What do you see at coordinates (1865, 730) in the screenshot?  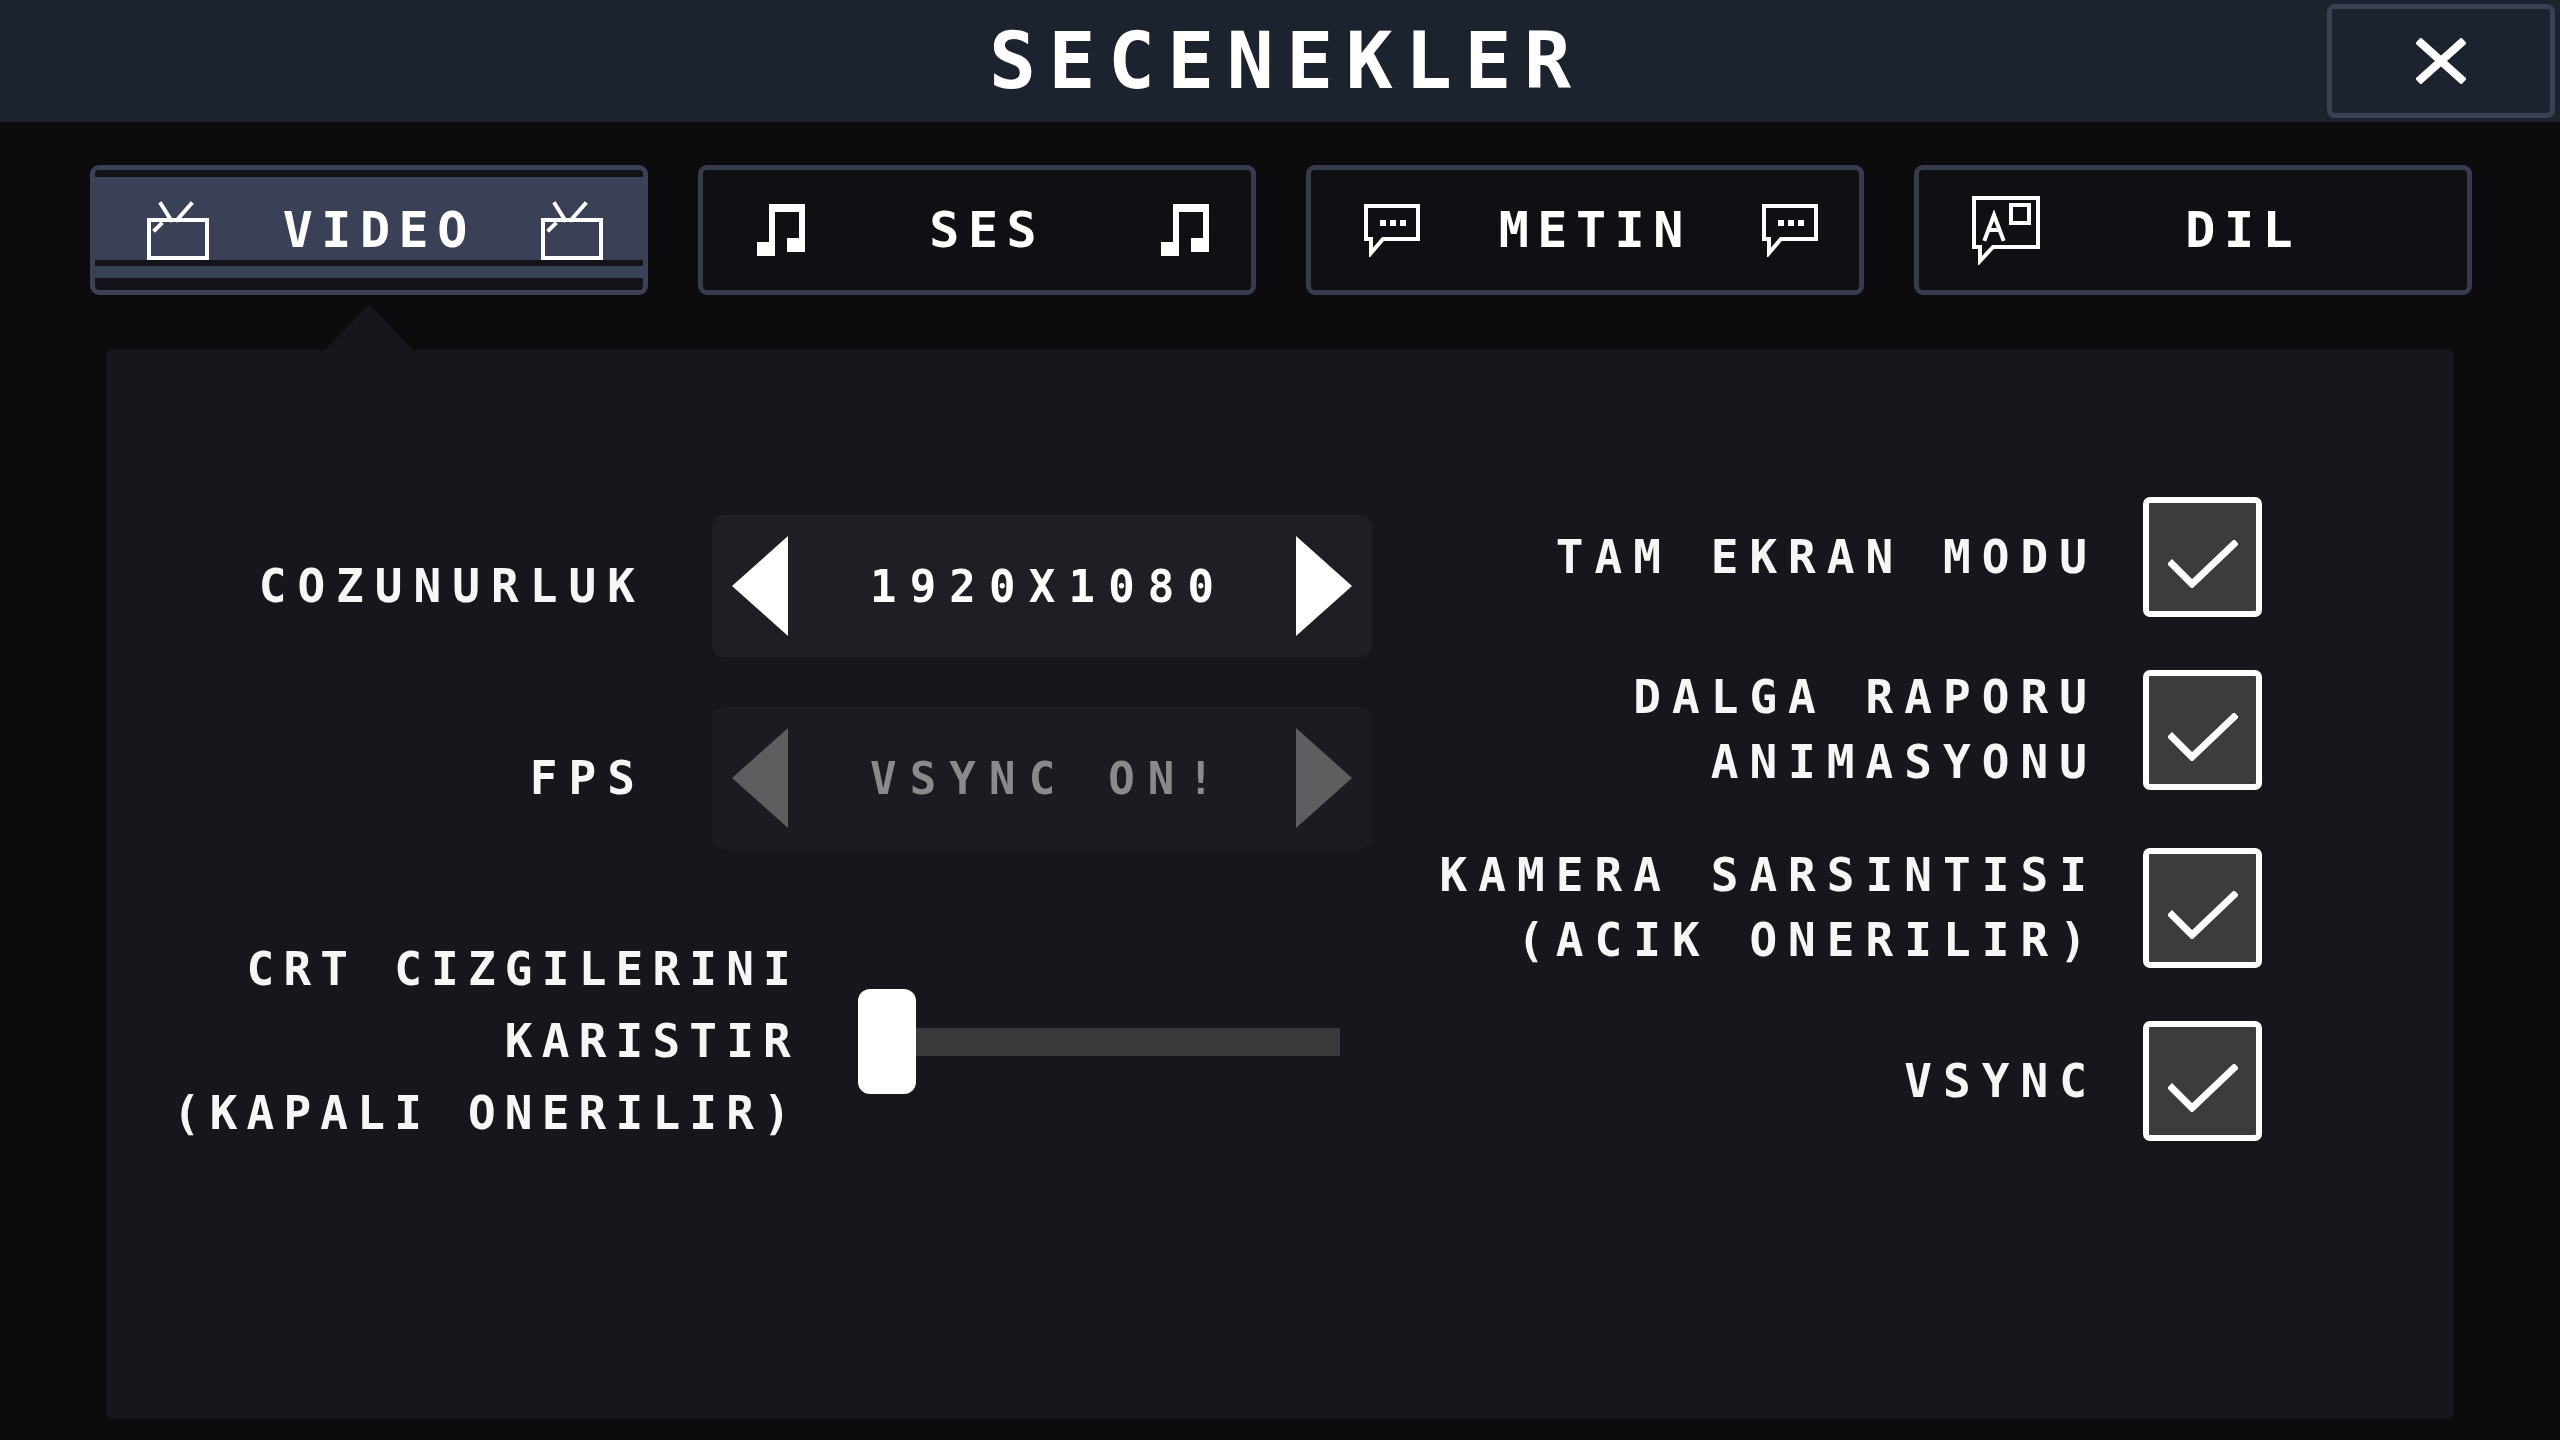 I see `setting-label: DALGA RAPORU ANIMASYONU` at bounding box center [1865, 730].